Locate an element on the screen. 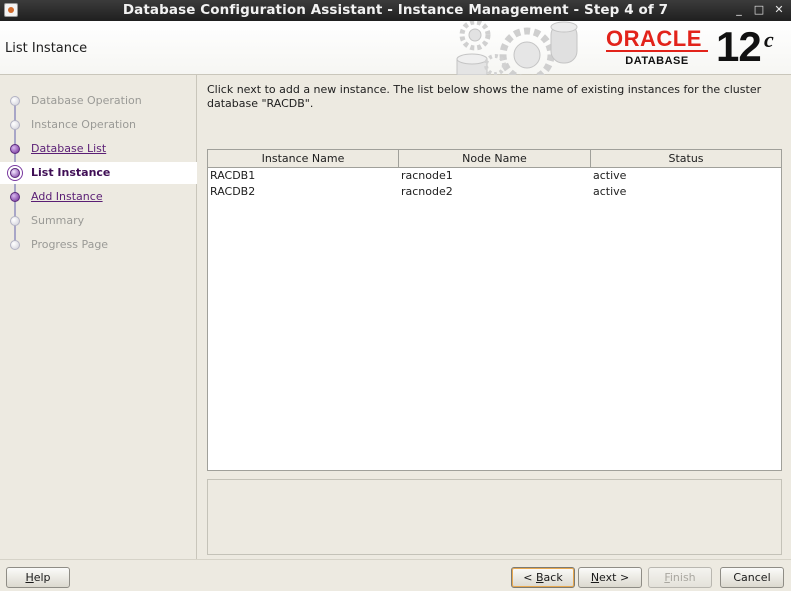 This screenshot has height=591, width=791. version-badge: 12 c is located at coordinates (745, 46).